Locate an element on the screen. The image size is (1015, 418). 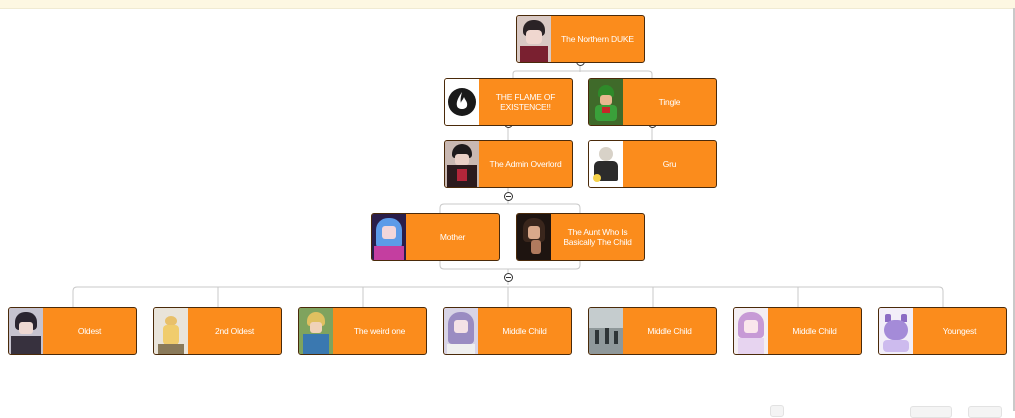
flame-logo-icon is located at coordinates (462, 102).